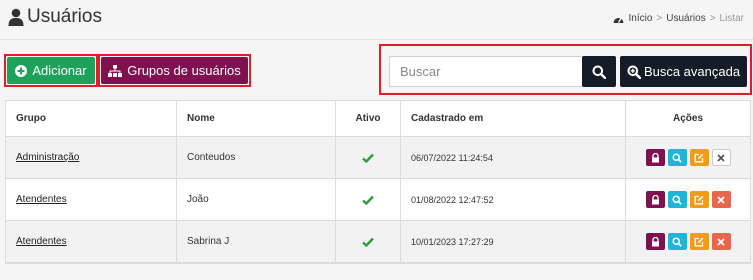  Describe the element at coordinates (59, 70) in the screenshot. I see `add-button-label: Adicionar` at that location.